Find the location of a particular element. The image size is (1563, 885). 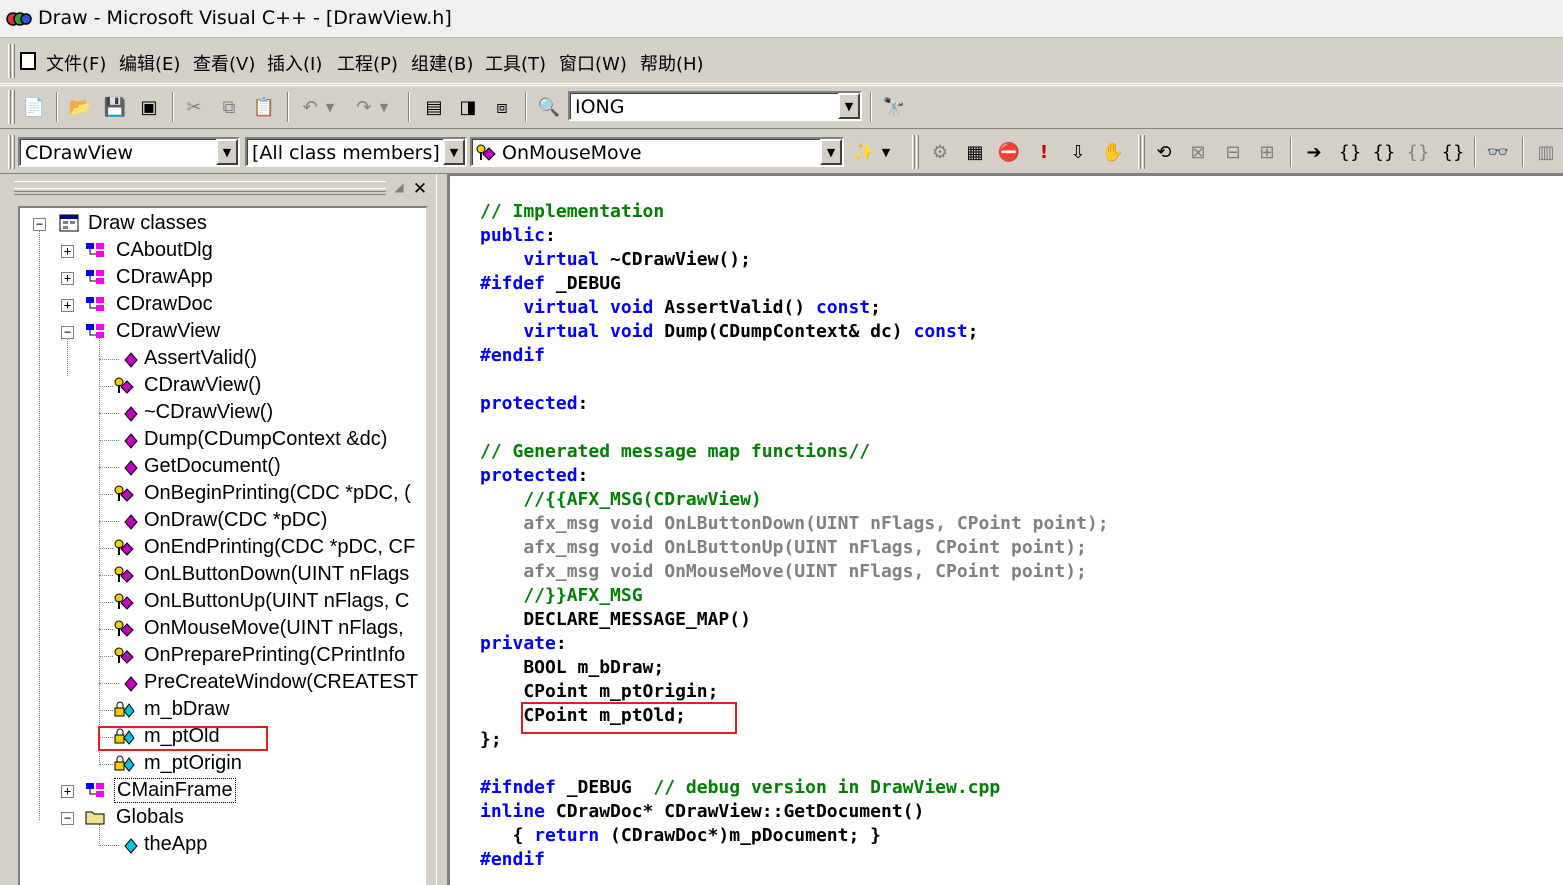

tree-member: ~CDrawView() is located at coordinates (208, 412).